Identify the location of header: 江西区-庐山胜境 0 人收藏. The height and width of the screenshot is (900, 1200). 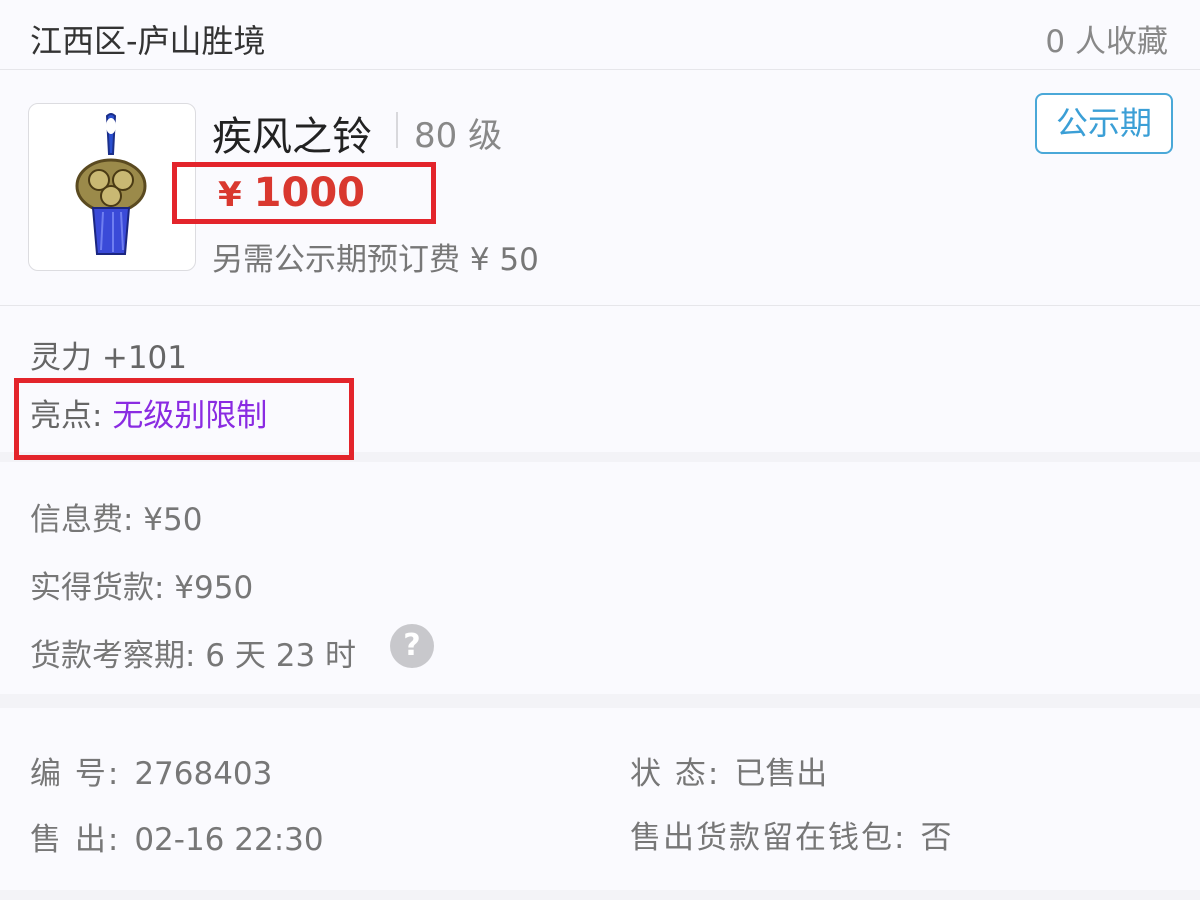
(600, 35).